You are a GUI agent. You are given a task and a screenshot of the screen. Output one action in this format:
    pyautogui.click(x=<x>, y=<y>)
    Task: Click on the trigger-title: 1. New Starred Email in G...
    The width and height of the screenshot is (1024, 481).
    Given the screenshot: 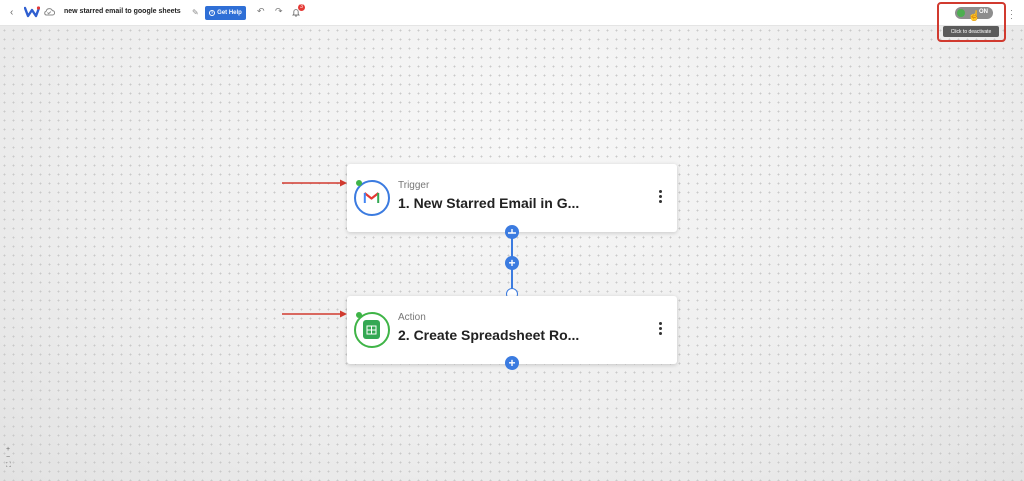 What is the action you would take?
    pyautogui.click(x=489, y=203)
    